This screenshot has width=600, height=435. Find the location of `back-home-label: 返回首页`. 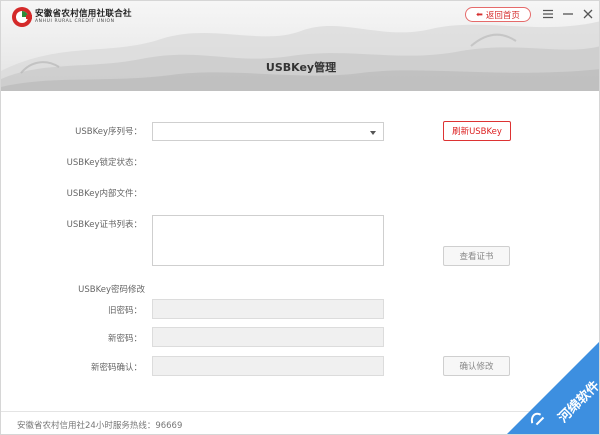

back-home-label: 返回首页 is located at coordinates (502, 15).